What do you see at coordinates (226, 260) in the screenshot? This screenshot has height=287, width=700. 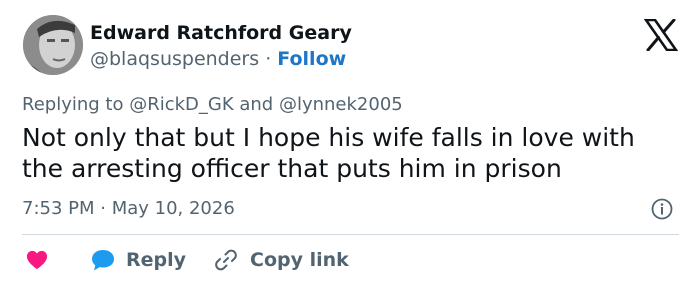 I see `link-icon` at bounding box center [226, 260].